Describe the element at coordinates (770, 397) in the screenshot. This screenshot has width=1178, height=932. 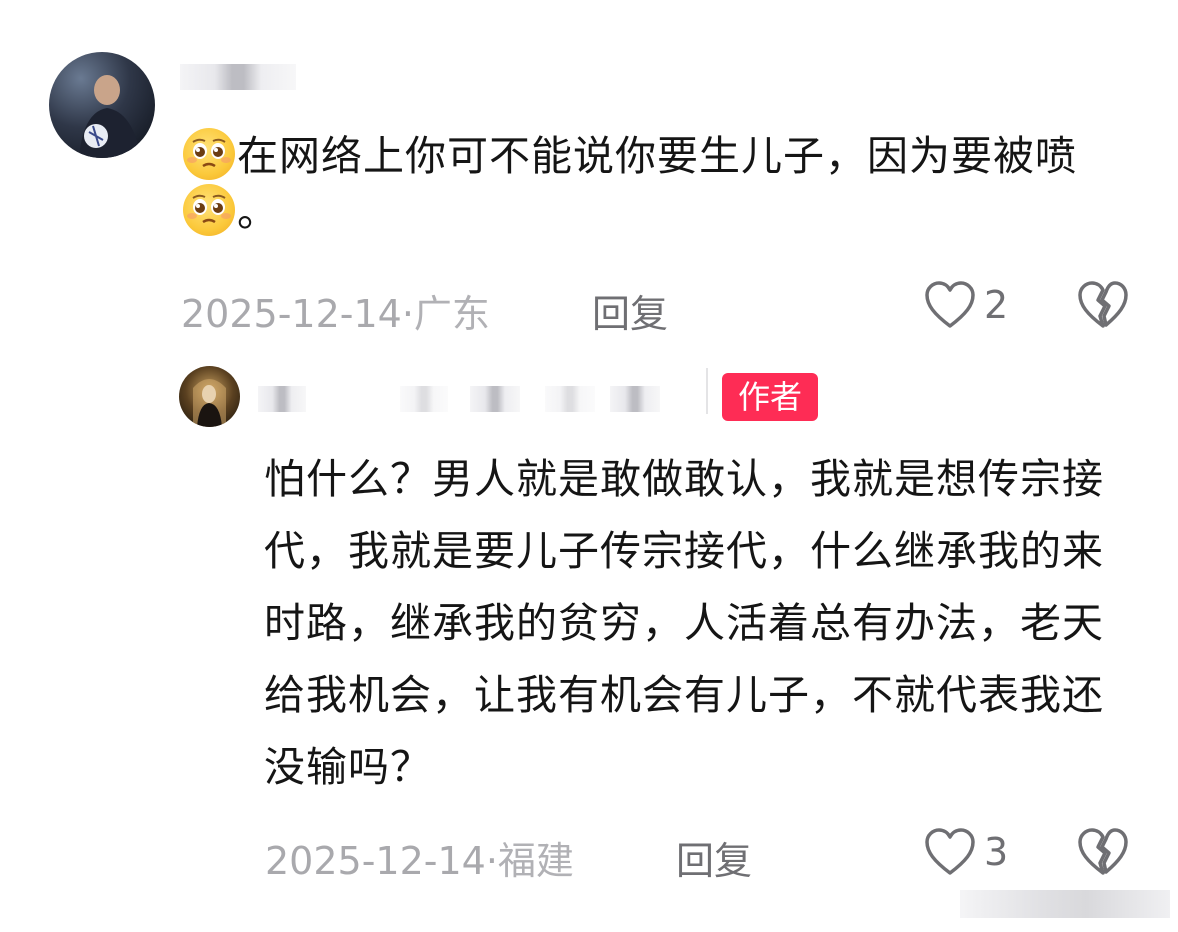
I see `author-badge: 作者` at that location.